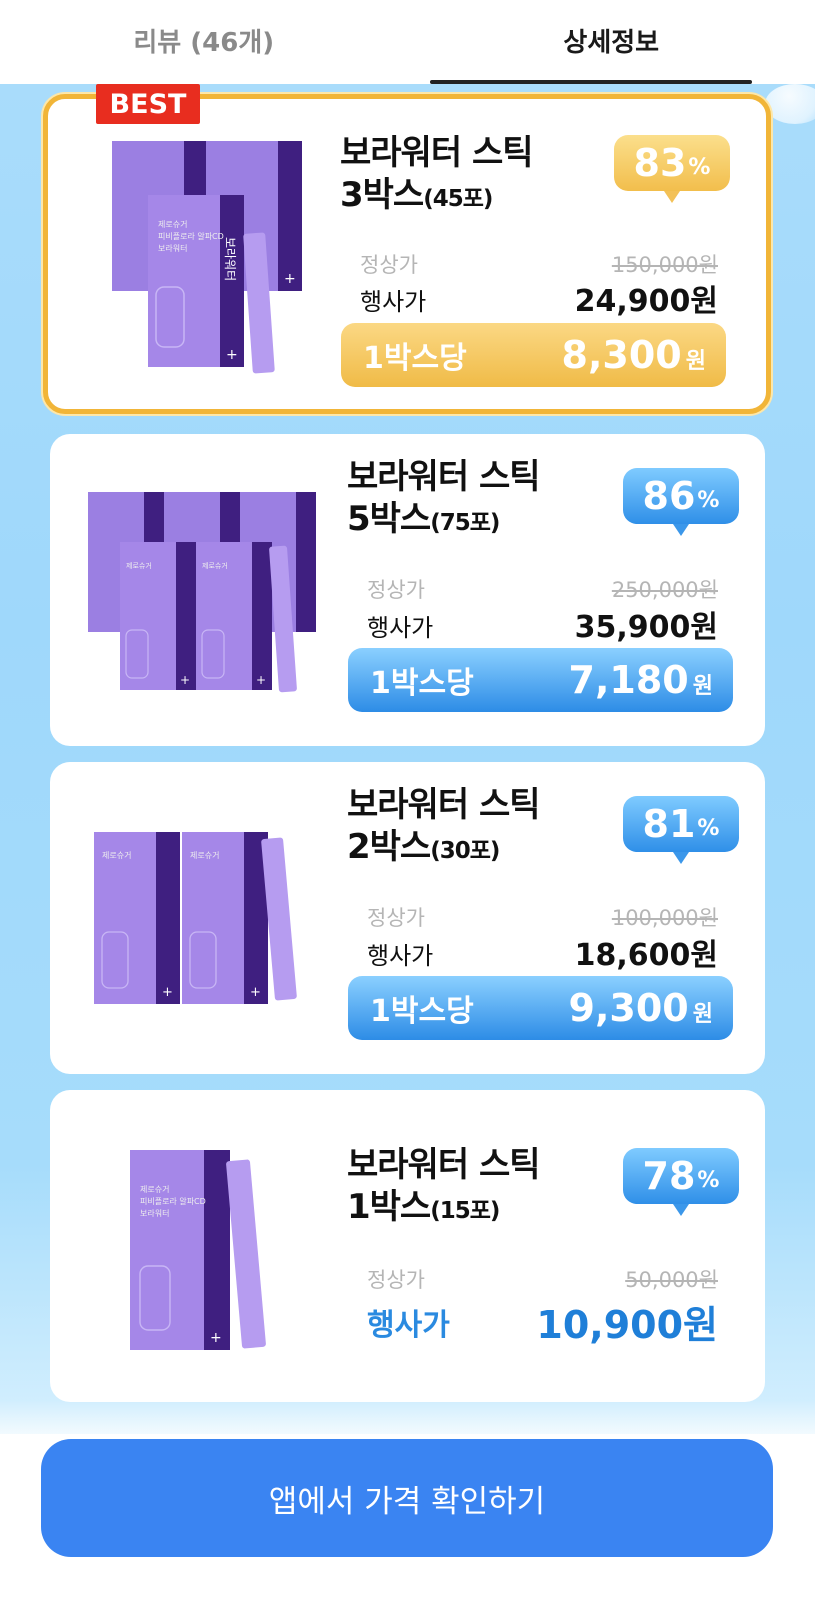  Describe the element at coordinates (669, 1176) in the screenshot. I see `discount-number: 78` at that location.